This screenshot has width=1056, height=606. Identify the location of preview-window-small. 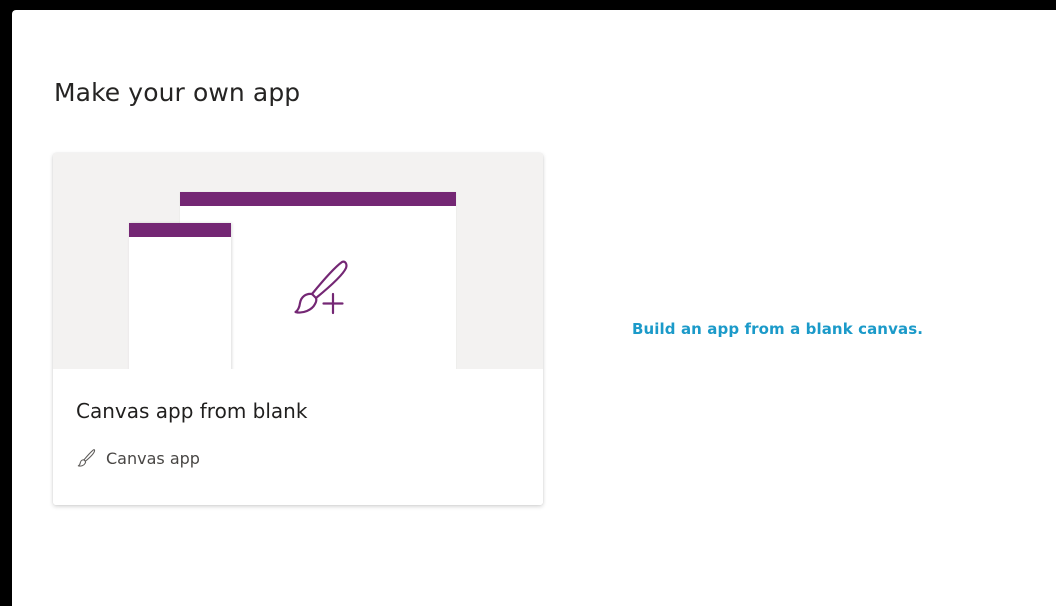
(180, 296).